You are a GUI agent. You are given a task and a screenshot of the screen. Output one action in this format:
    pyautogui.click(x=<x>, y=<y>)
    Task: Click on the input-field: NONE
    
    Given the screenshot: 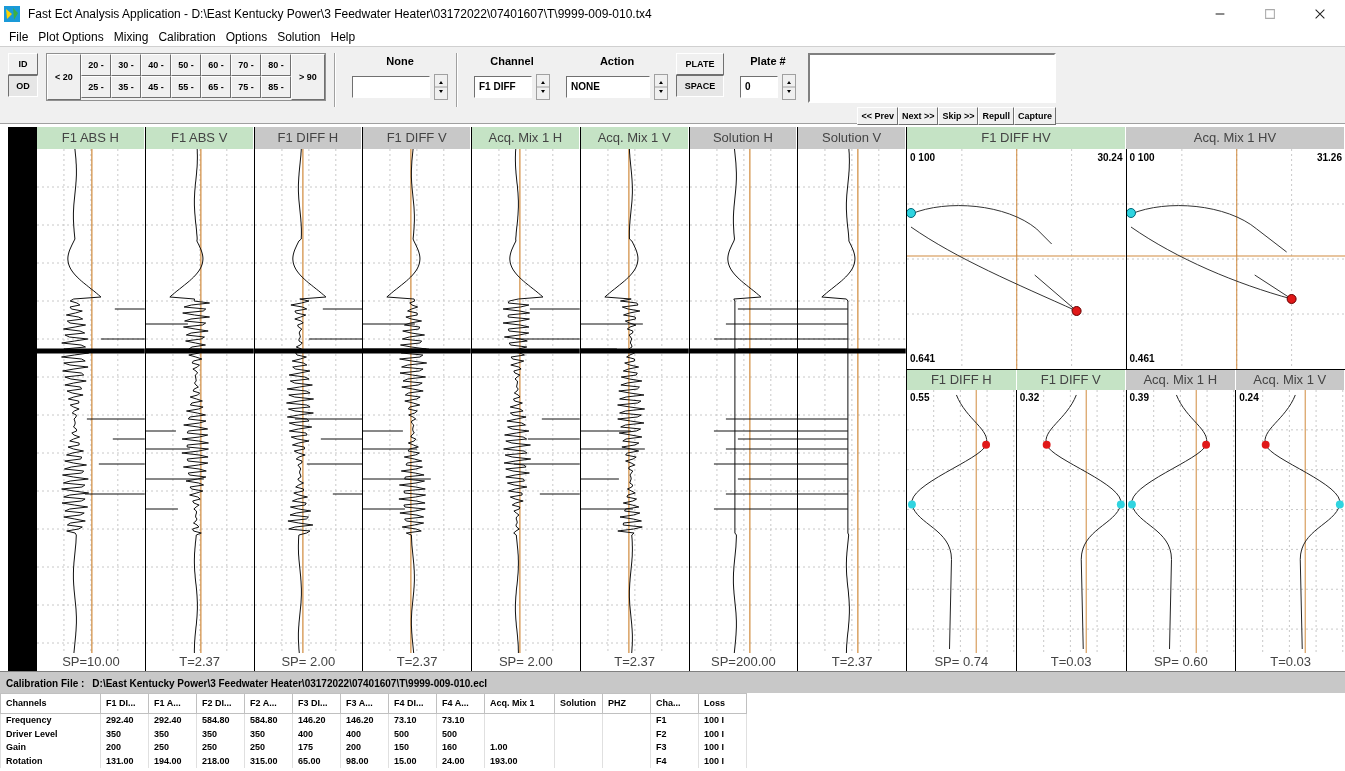 What is the action you would take?
    pyautogui.click(x=608, y=86)
    